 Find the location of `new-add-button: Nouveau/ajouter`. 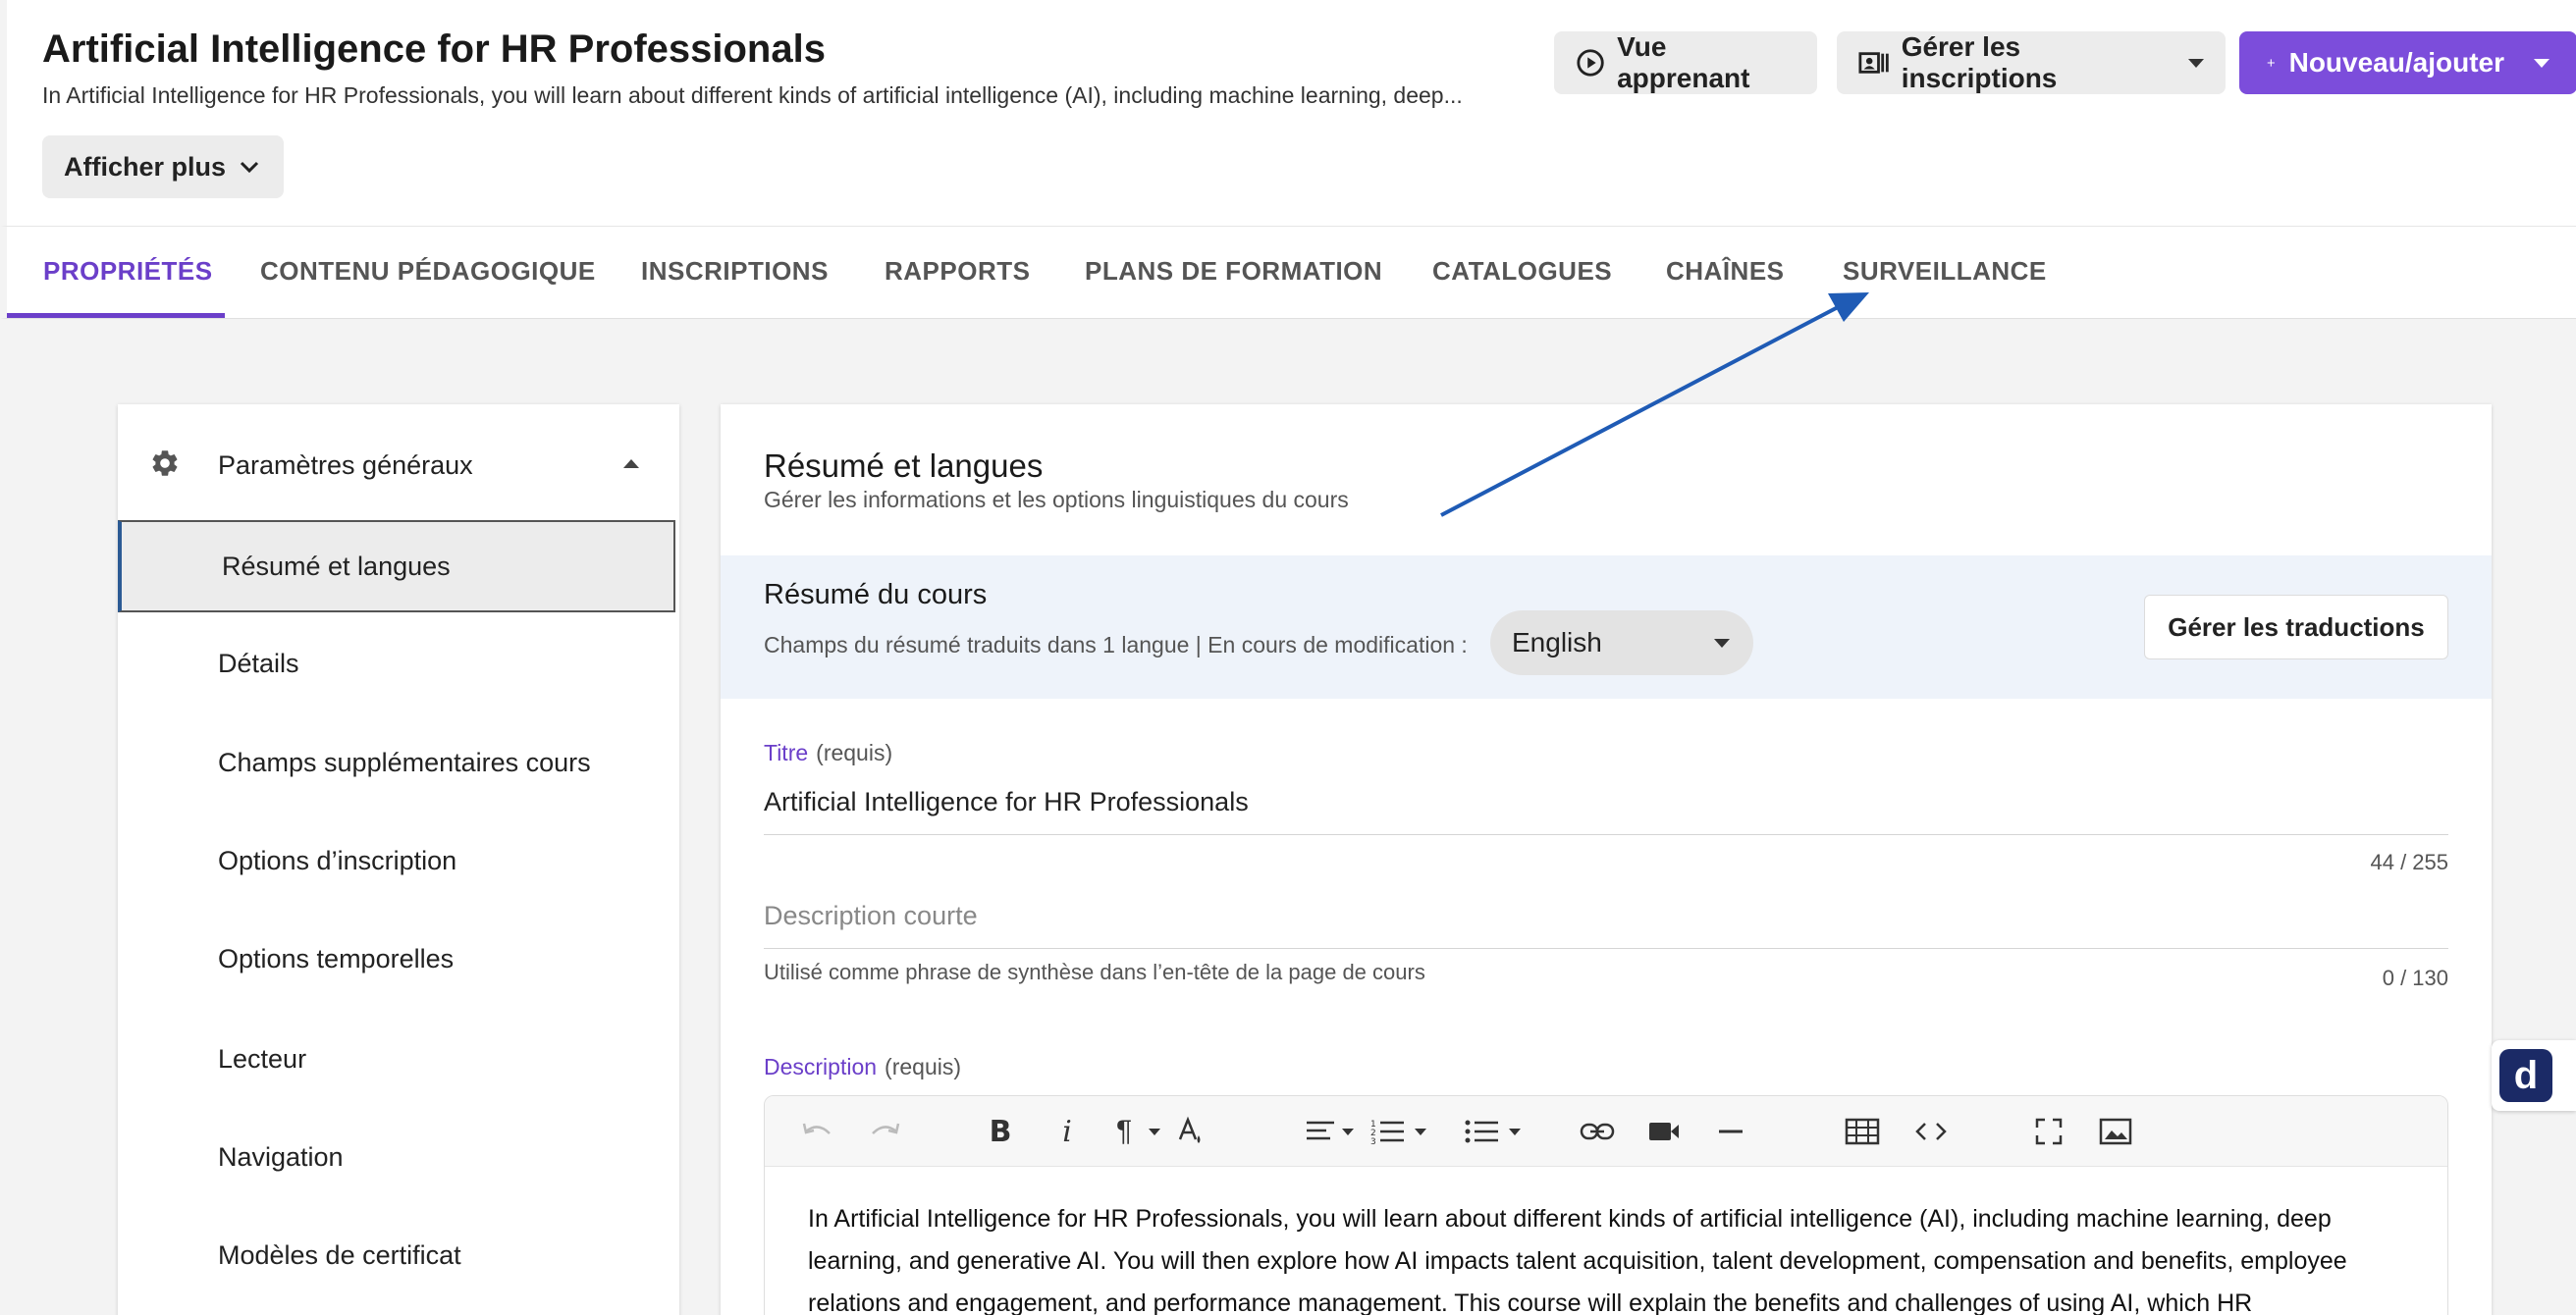

new-add-button: Nouveau/ajouter is located at coordinates (2407, 63).